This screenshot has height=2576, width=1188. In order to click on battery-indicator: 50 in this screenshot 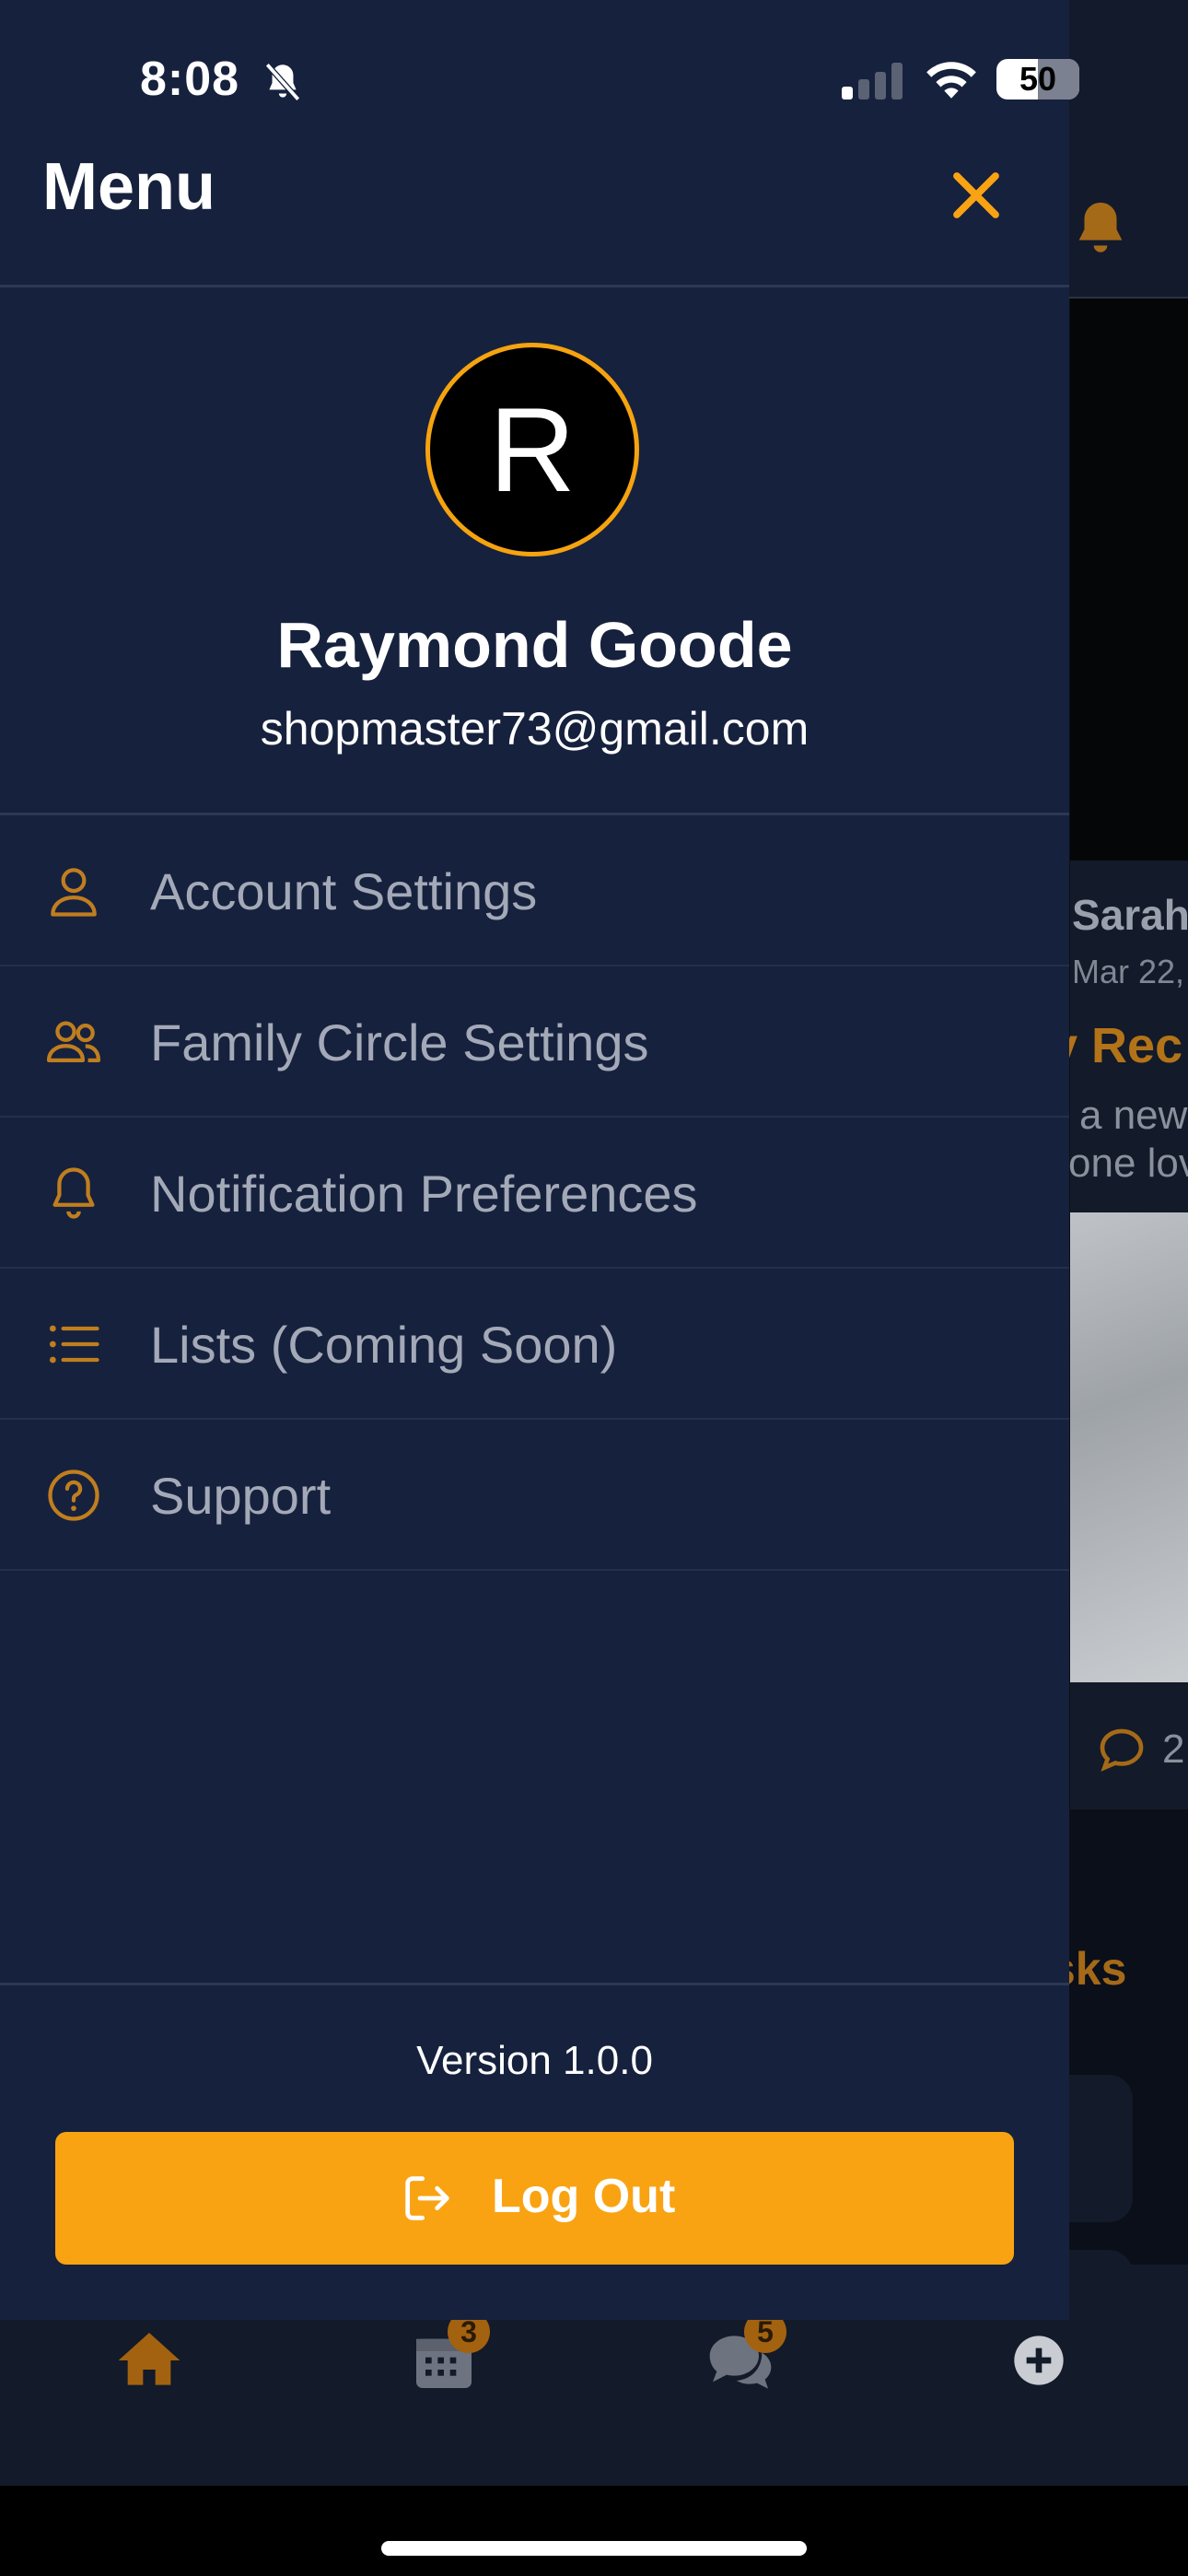, I will do `click(1037, 79)`.